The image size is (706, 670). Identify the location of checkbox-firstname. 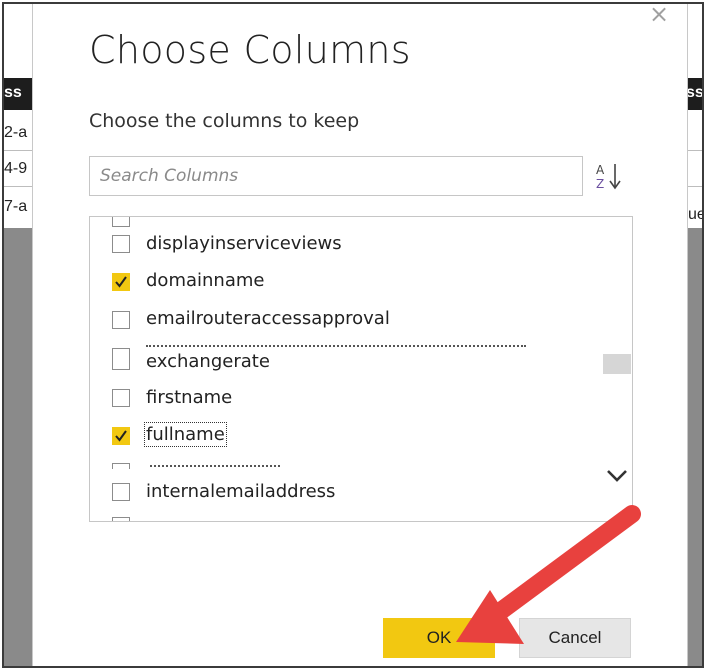
(121, 398).